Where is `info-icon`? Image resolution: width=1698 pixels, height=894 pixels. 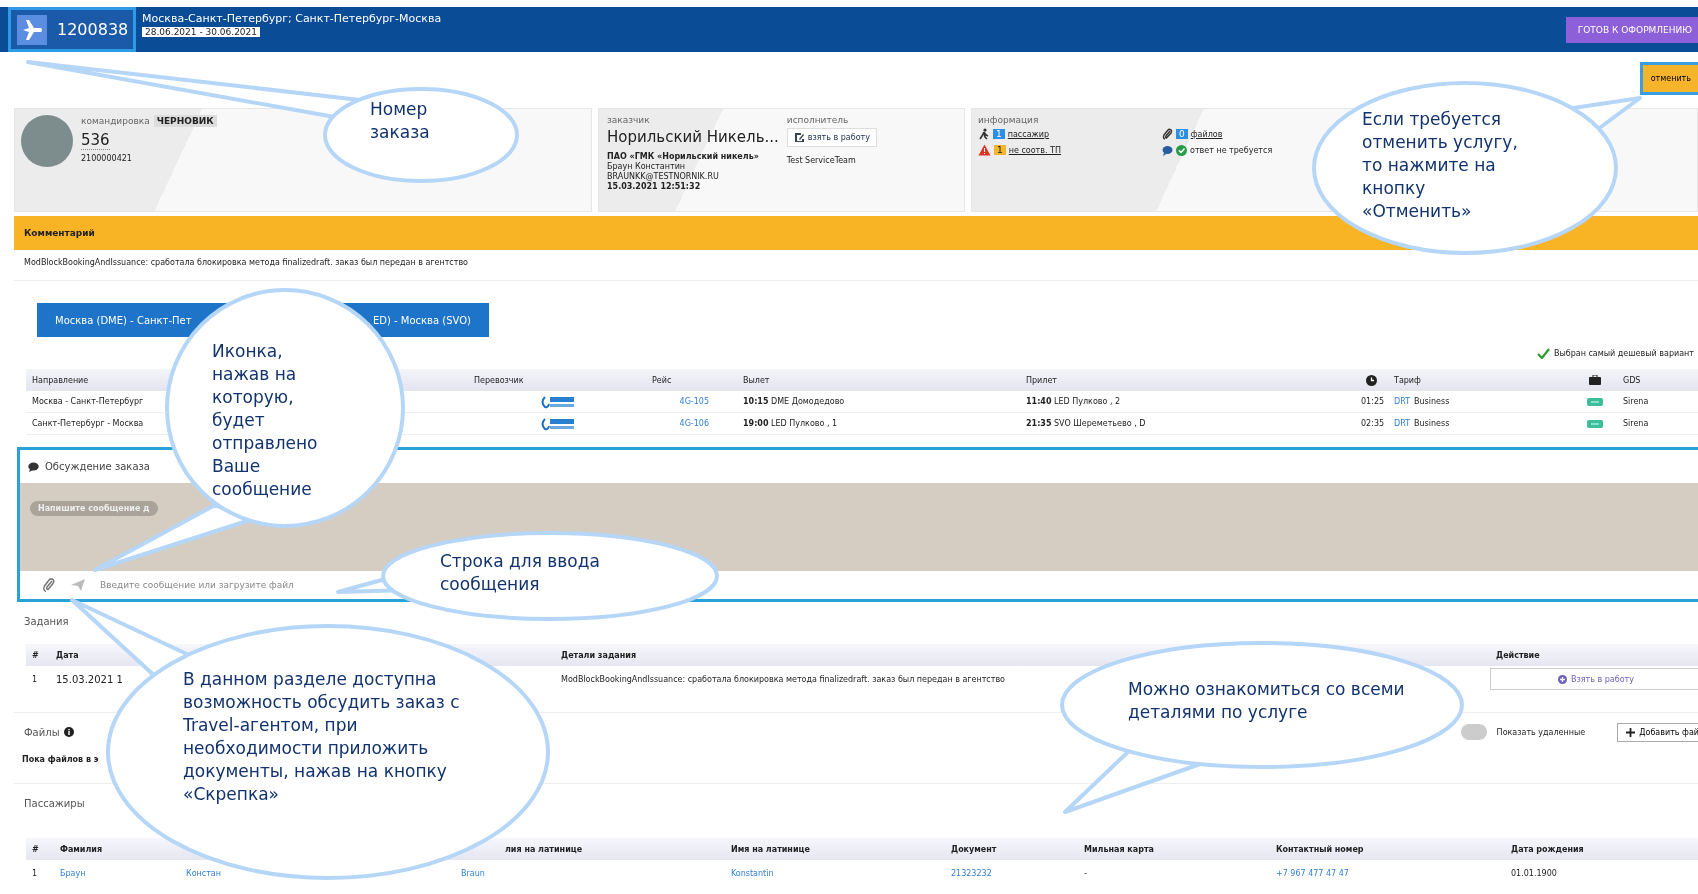
info-icon is located at coordinates (68, 732).